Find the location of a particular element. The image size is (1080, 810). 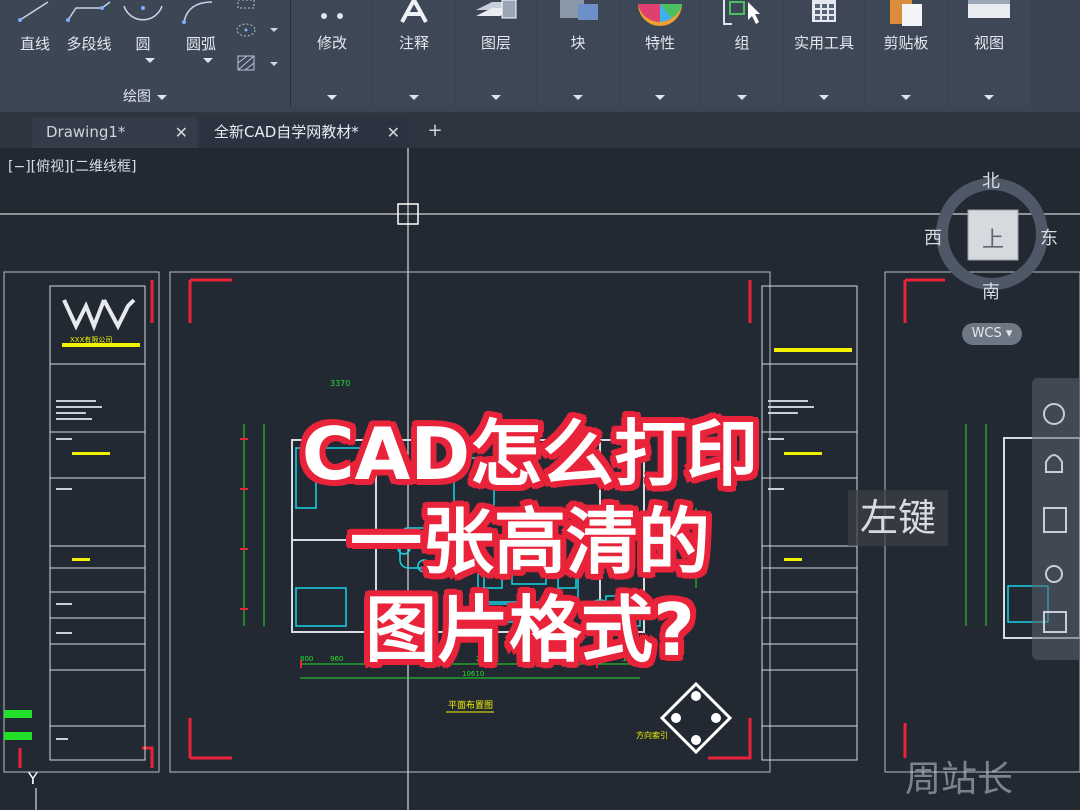

tab-cad-tutorial-label: 全新CAD自学网教材* is located at coordinates (286, 132).